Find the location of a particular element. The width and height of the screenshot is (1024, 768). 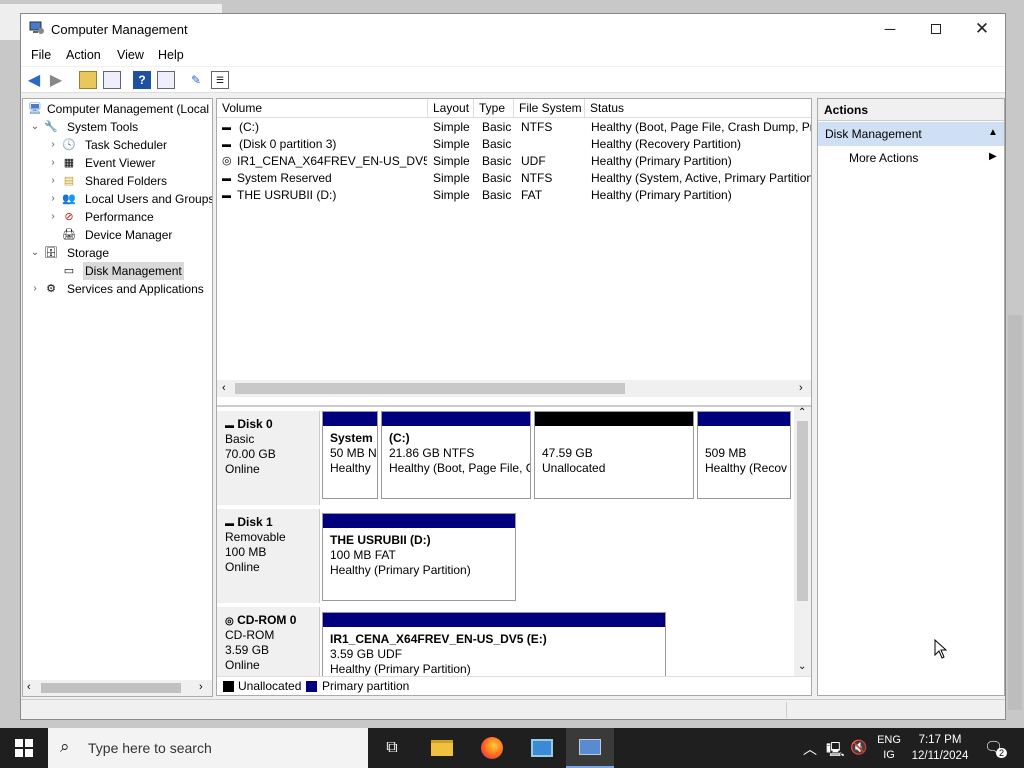

title-bar: Computer Management ─ ✕ is located at coordinates (513, 29).